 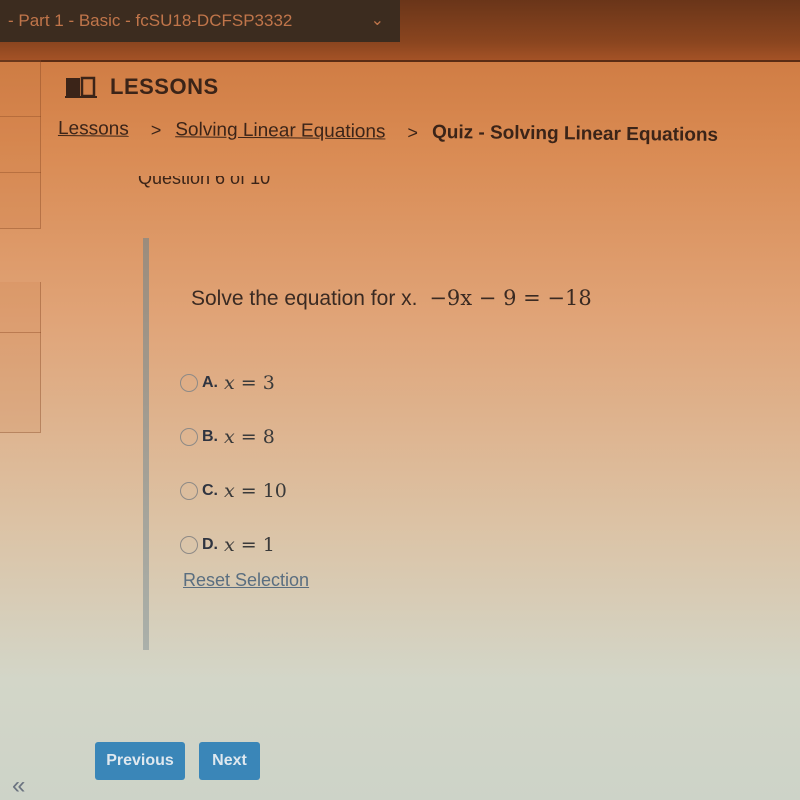 I want to click on radio-option-c, so click(x=189, y=491).